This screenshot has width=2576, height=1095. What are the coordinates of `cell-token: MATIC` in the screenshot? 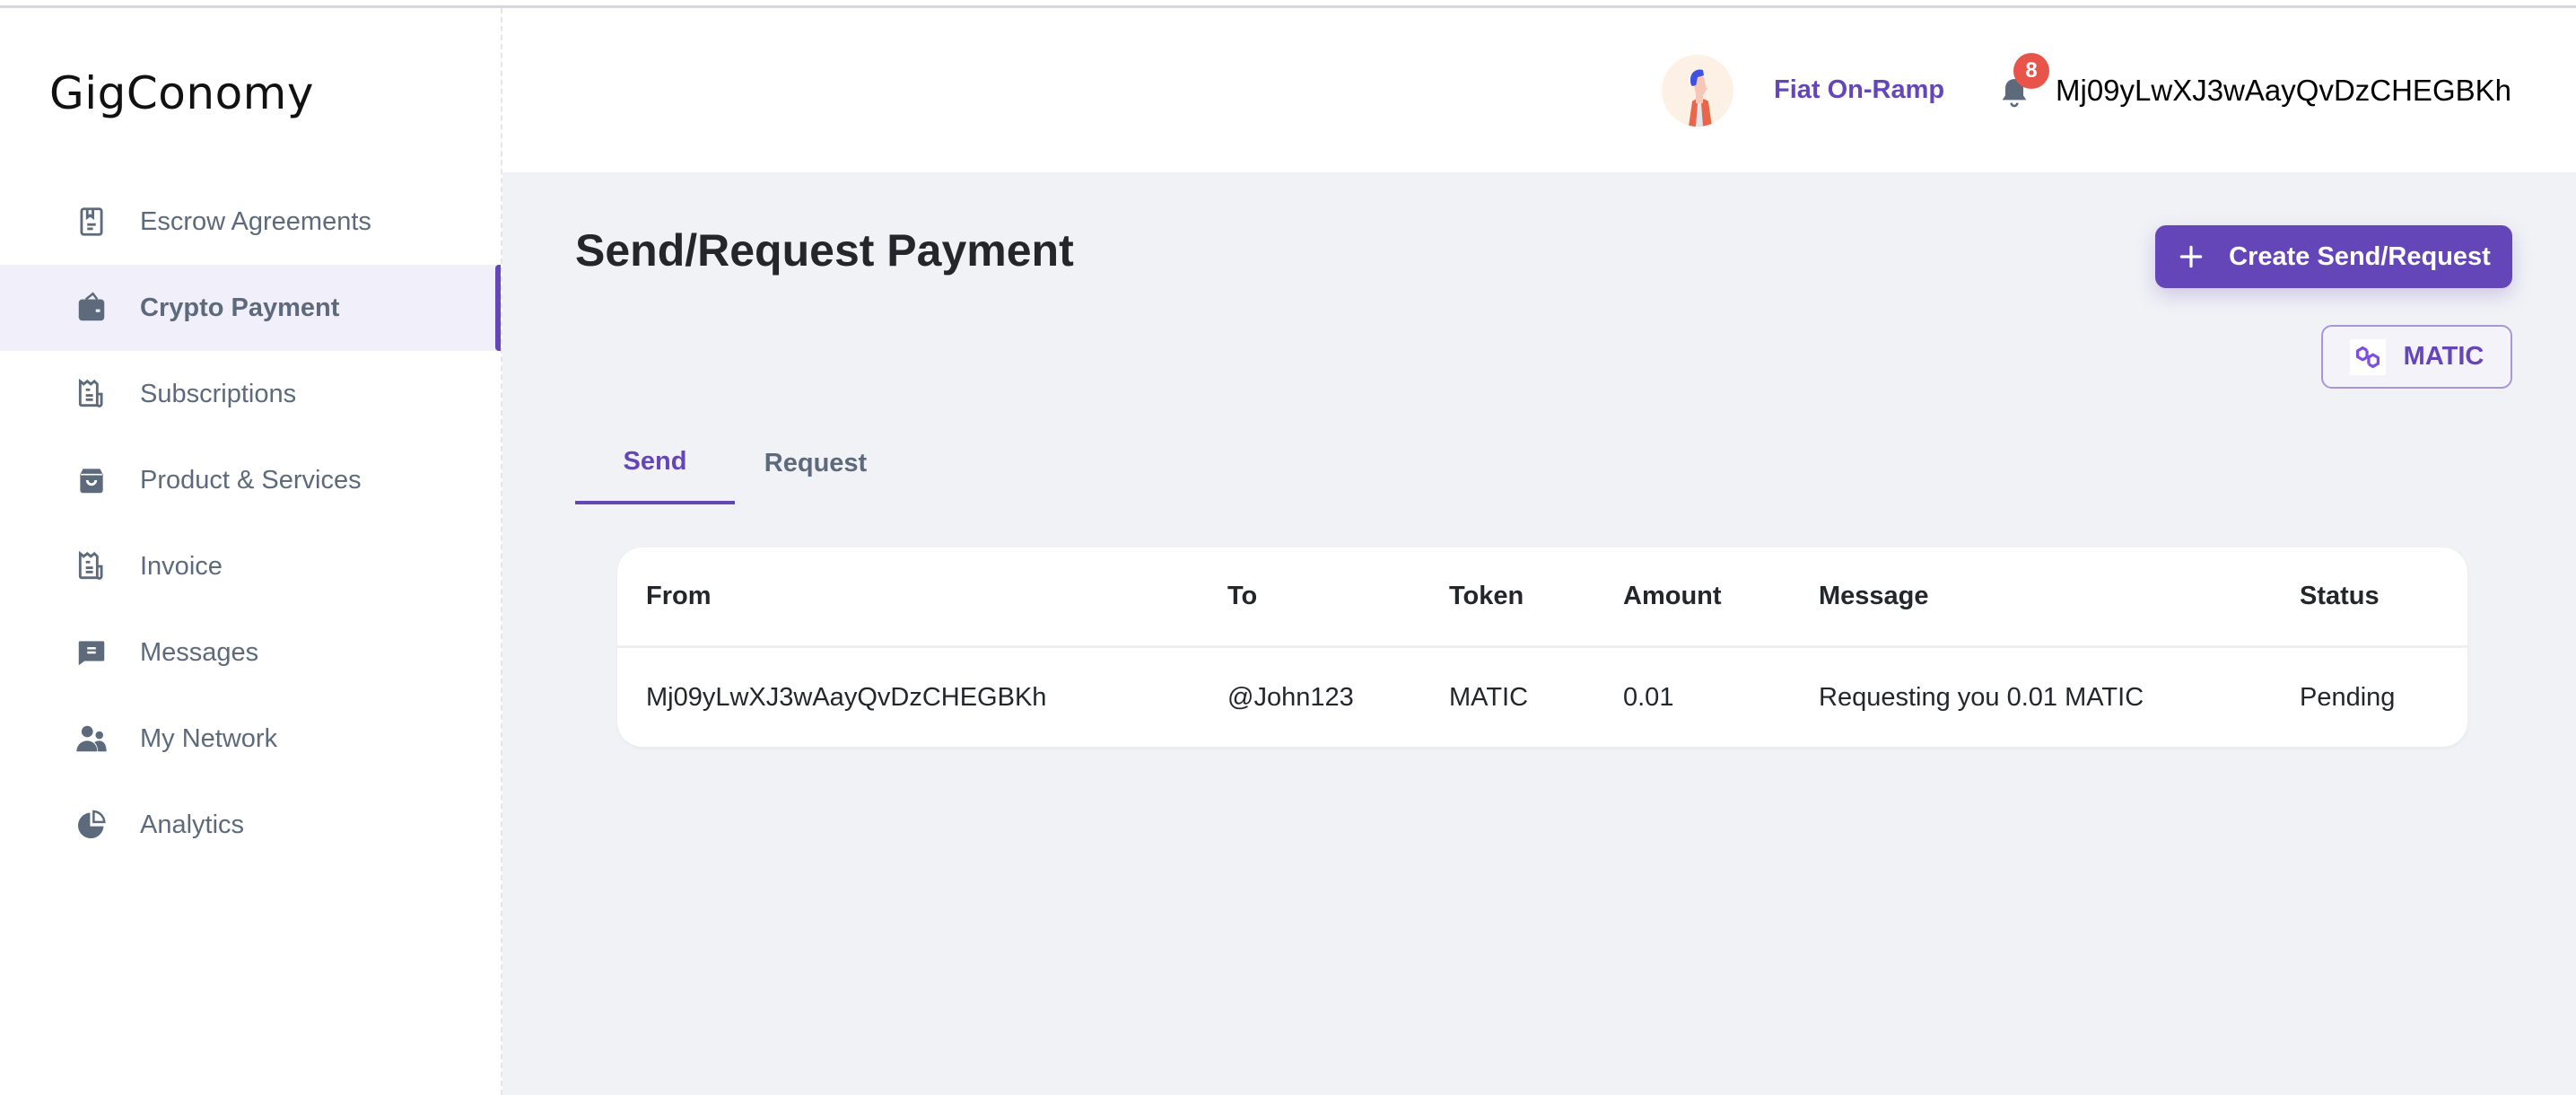 It's located at (1489, 697).